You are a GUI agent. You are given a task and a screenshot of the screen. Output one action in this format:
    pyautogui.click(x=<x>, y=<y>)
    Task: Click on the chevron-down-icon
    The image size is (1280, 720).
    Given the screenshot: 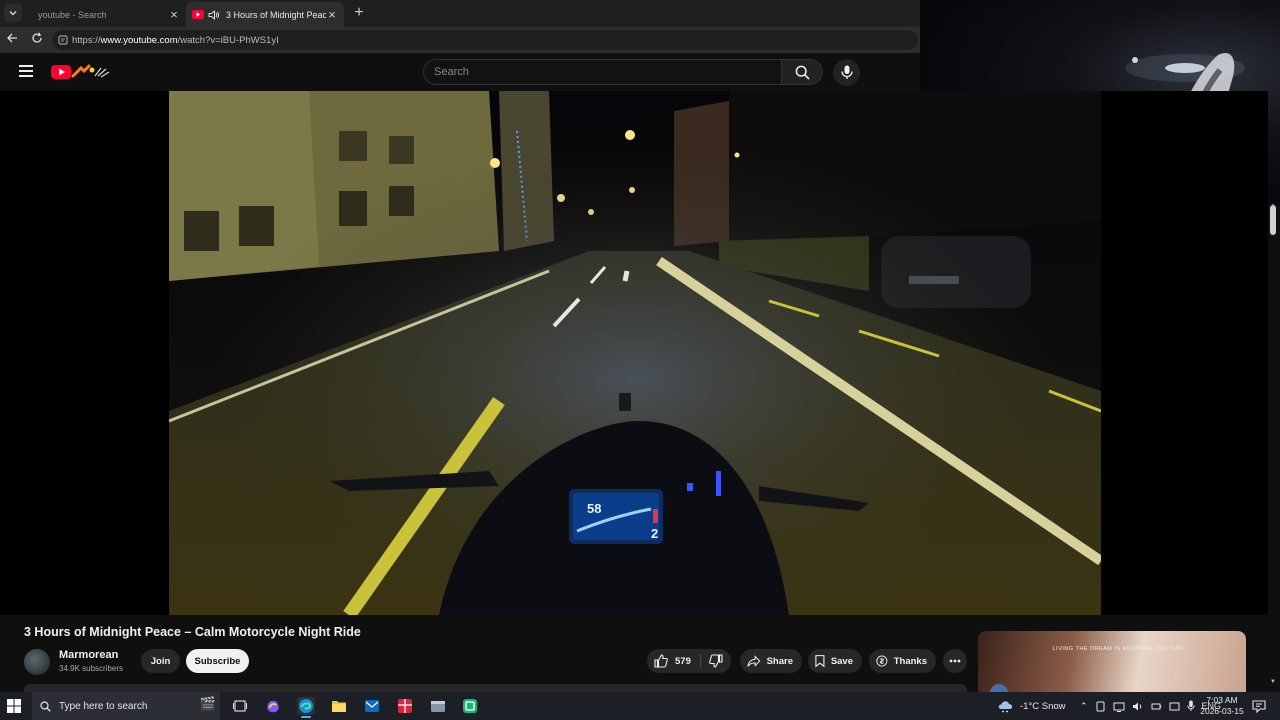 What is the action you would take?
    pyautogui.click(x=13, y=13)
    